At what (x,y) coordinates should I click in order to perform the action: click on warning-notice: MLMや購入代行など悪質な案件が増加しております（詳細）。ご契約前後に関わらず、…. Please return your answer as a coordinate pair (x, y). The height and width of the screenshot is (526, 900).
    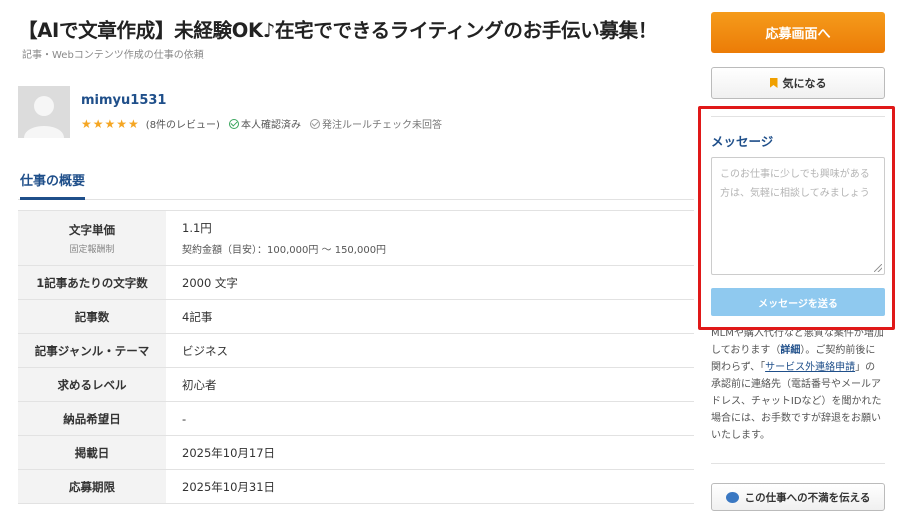
    Looking at the image, I should click on (797, 384).